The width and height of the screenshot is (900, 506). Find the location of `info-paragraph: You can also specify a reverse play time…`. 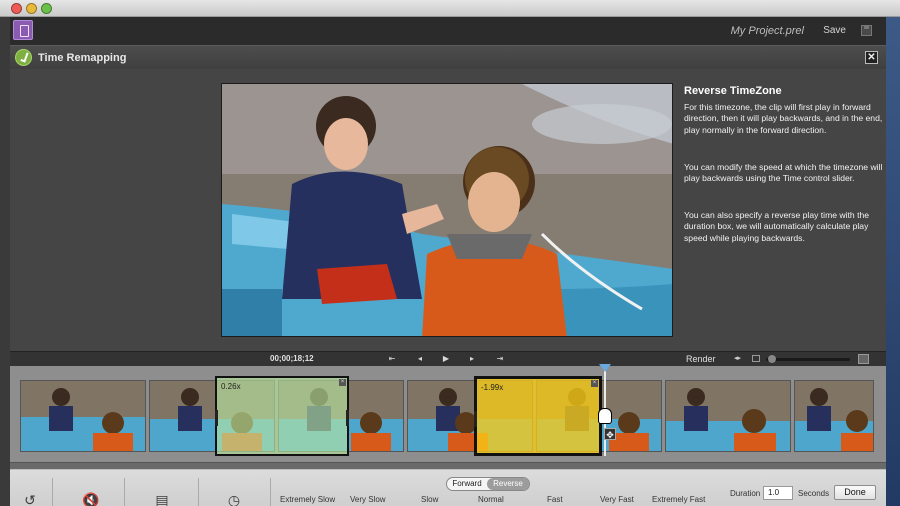

info-paragraph: You can also specify a reverse play time… is located at coordinates (777, 226).